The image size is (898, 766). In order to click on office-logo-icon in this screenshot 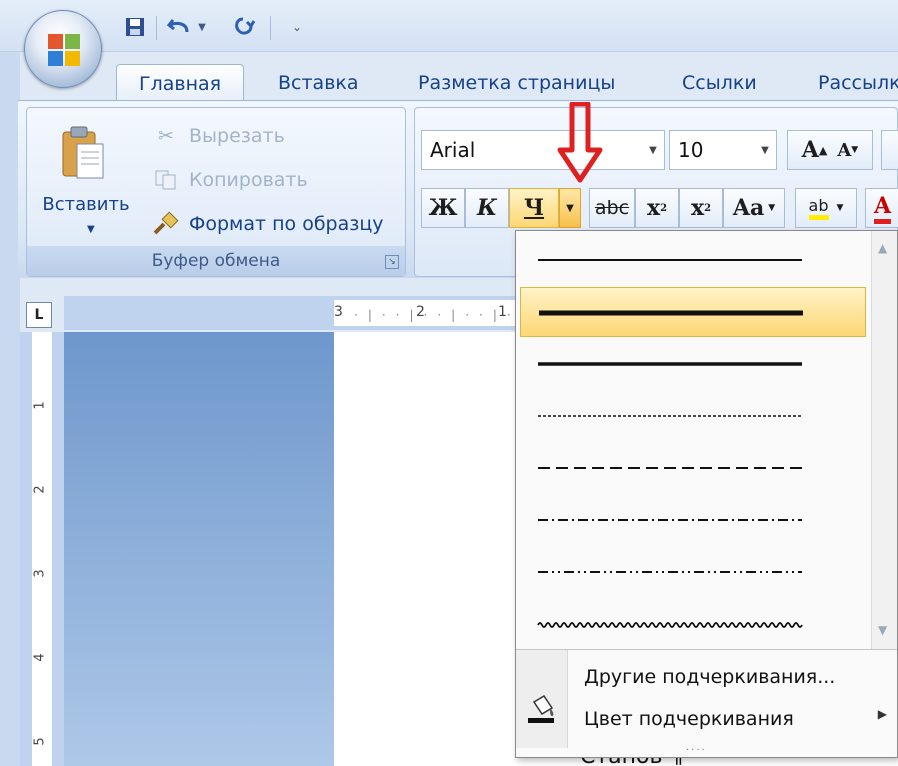, I will do `click(64, 50)`.